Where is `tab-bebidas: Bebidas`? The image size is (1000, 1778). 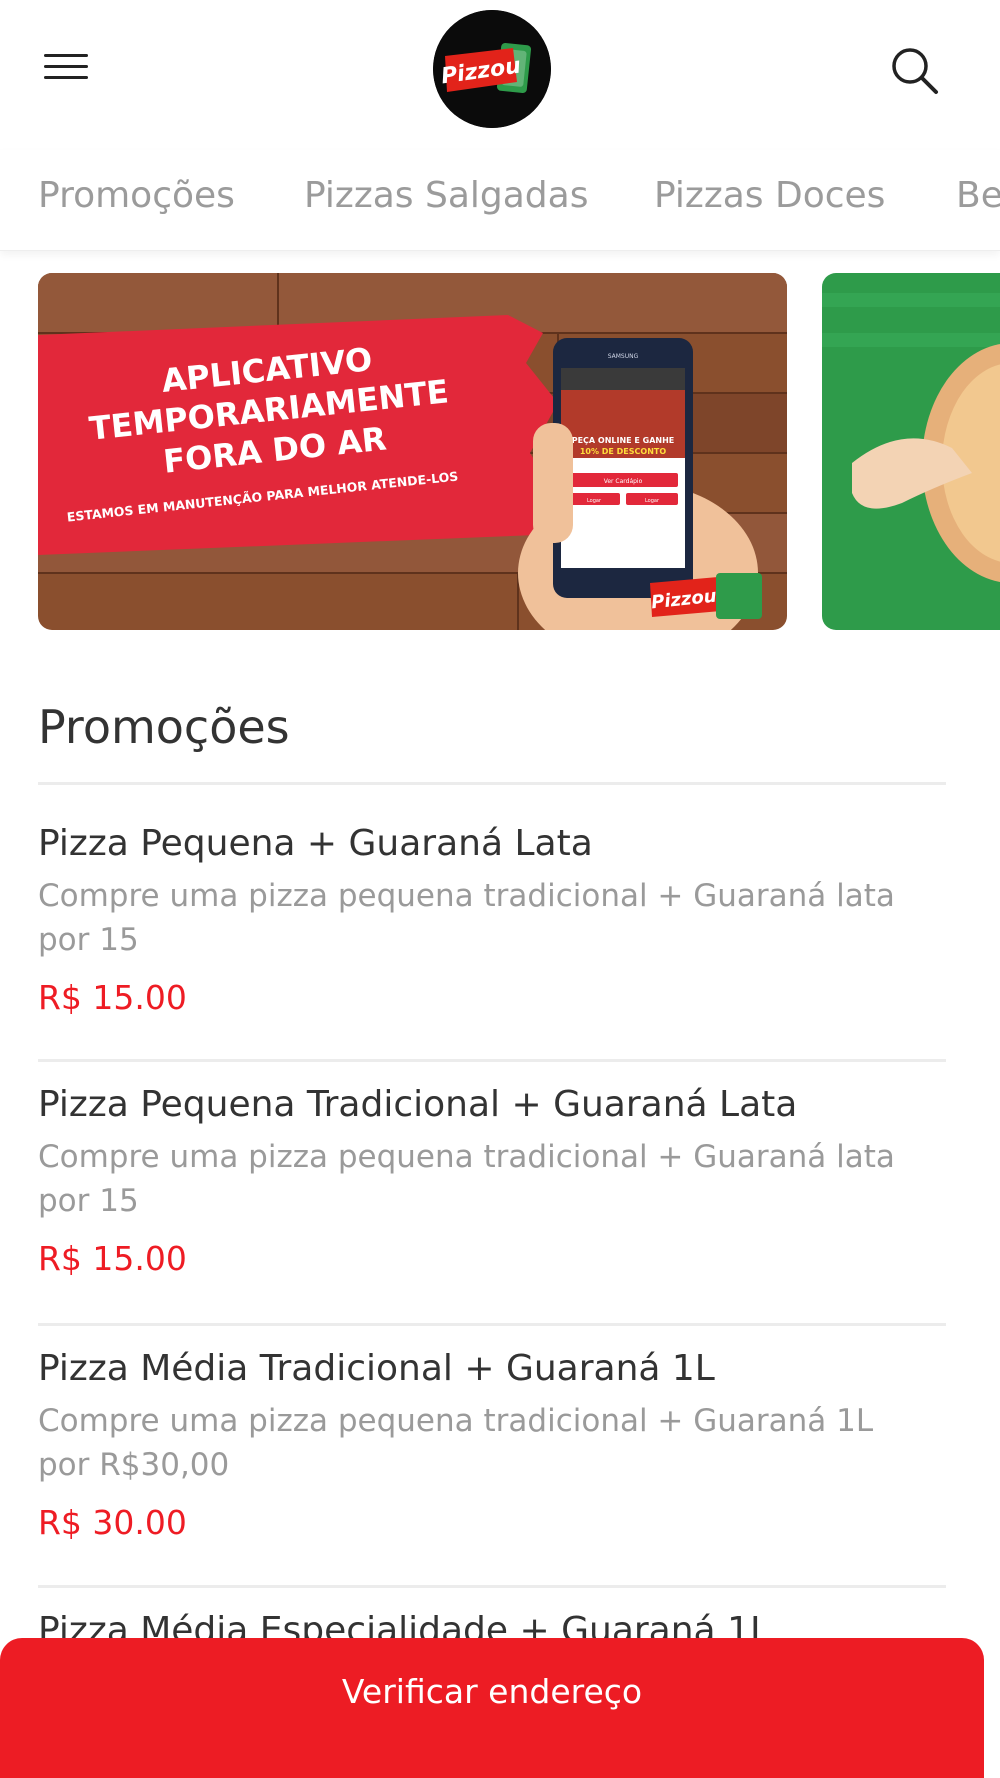 tab-bebidas: Bebidas is located at coordinates (978, 195).